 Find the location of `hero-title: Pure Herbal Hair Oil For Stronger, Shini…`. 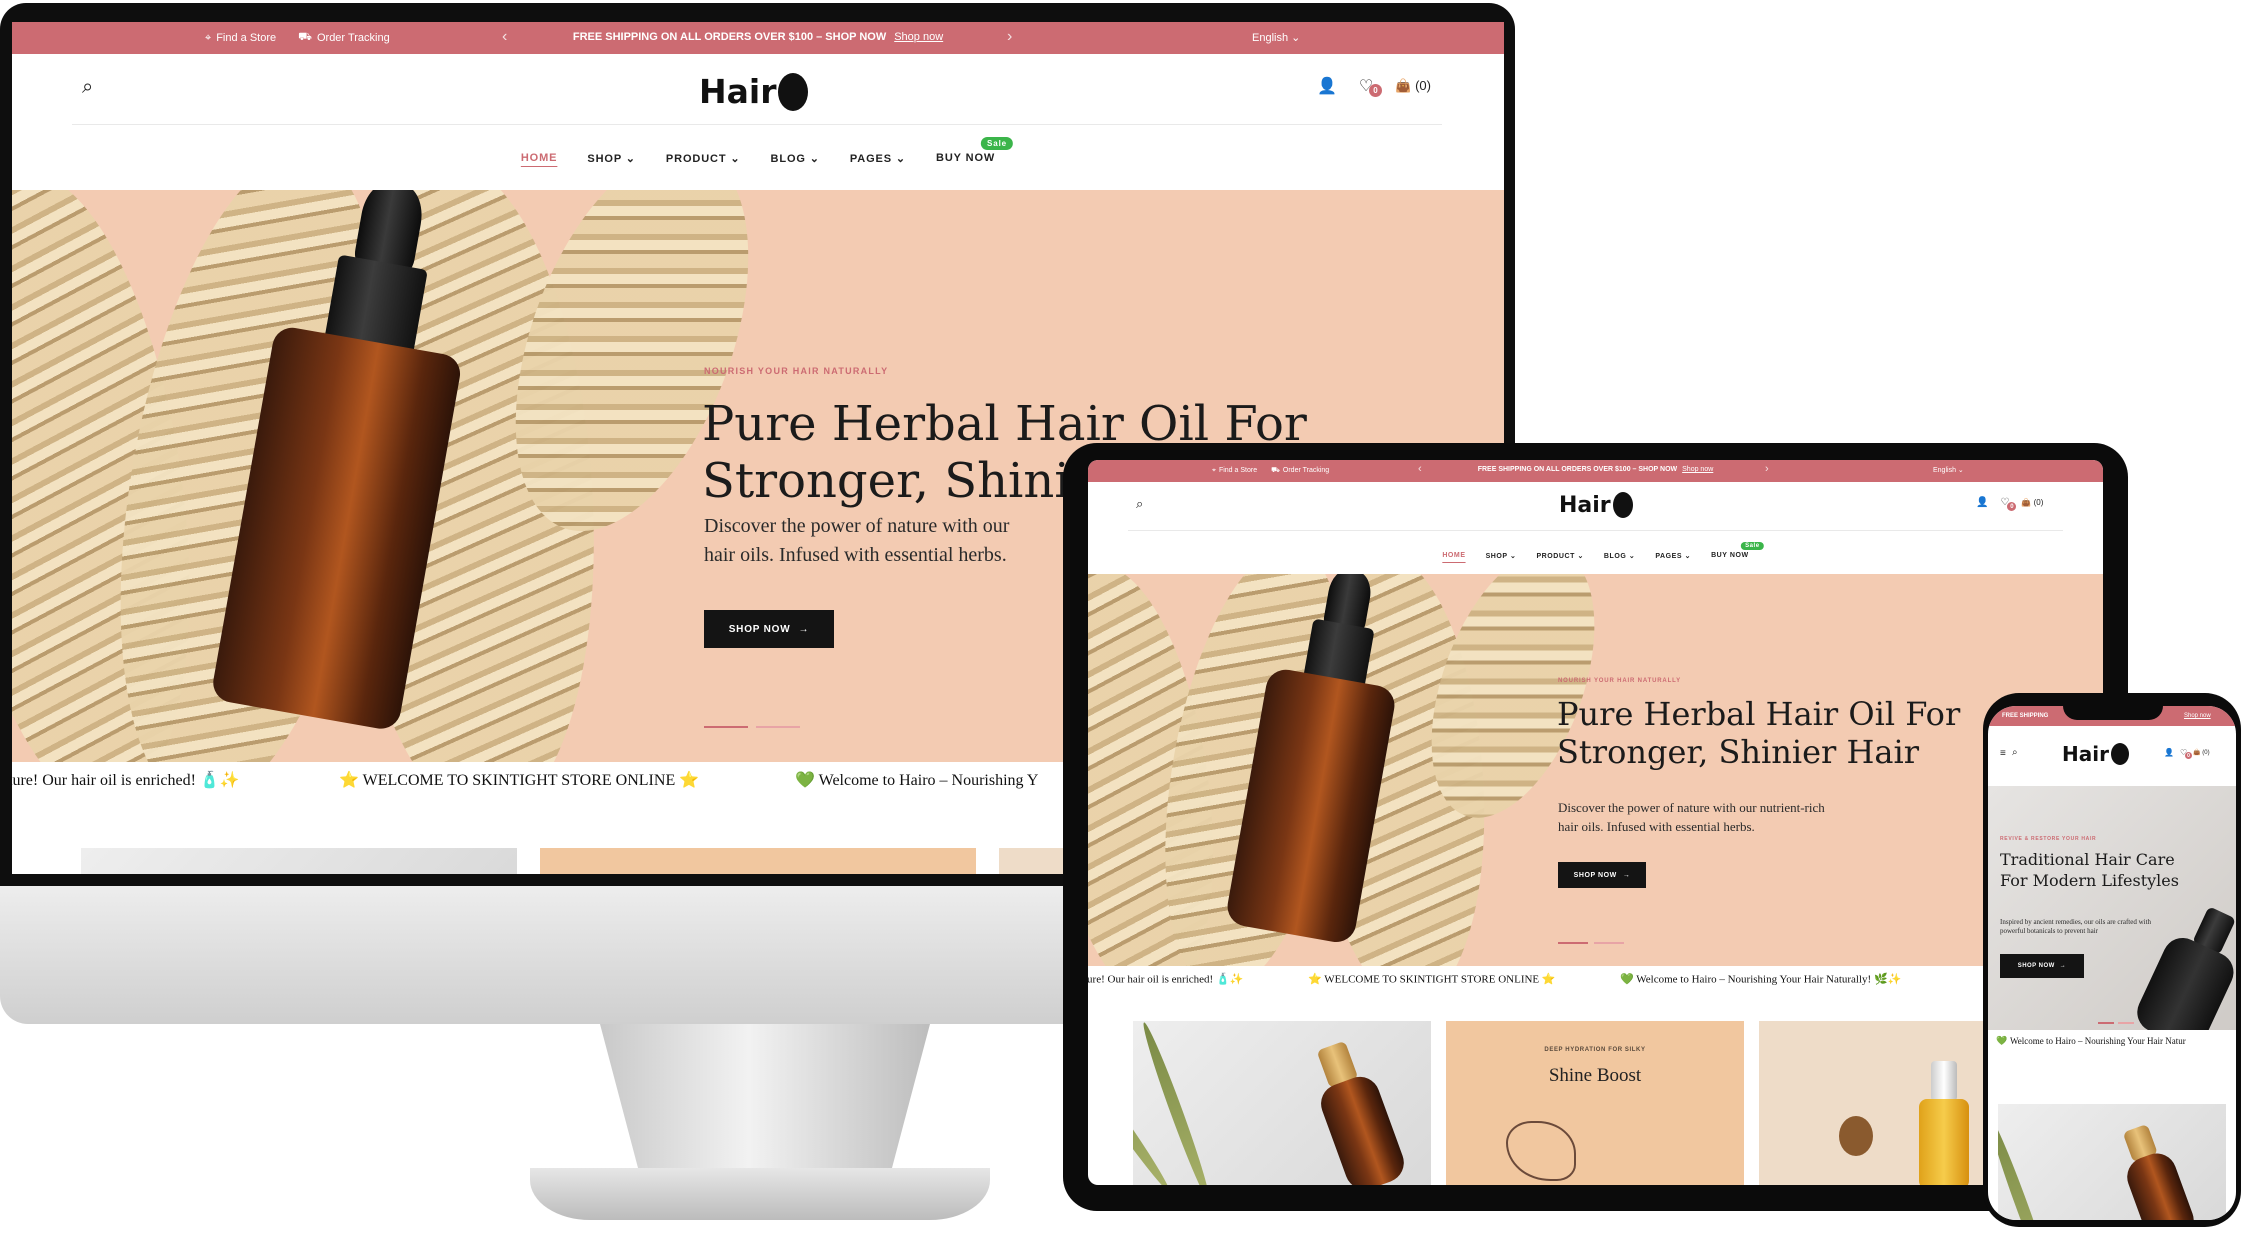

hero-title: Pure Herbal Hair Oil For Stronger, Shini… is located at coordinates (1759, 733).